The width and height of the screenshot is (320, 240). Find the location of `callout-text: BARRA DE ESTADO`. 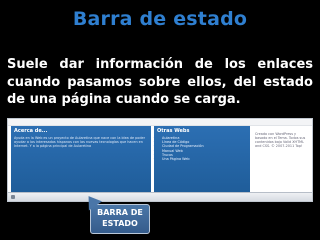

callout-text: BARRA DE ESTADO is located at coordinates (120, 218).